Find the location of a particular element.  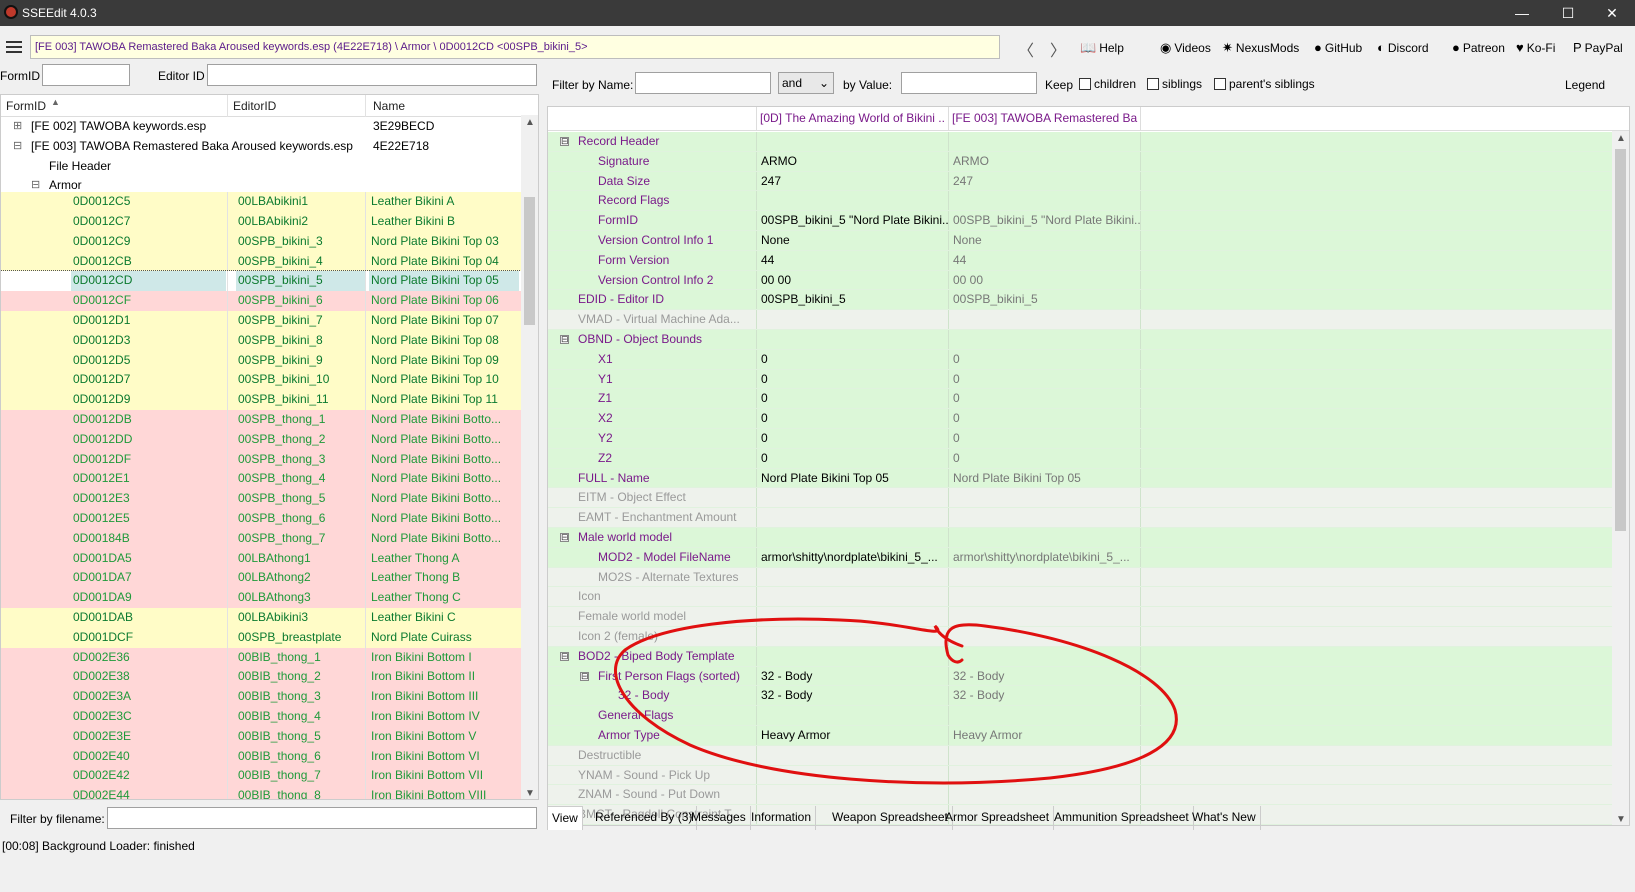

grid-row: Form Version 44 44 is located at coordinates (1080, 260).